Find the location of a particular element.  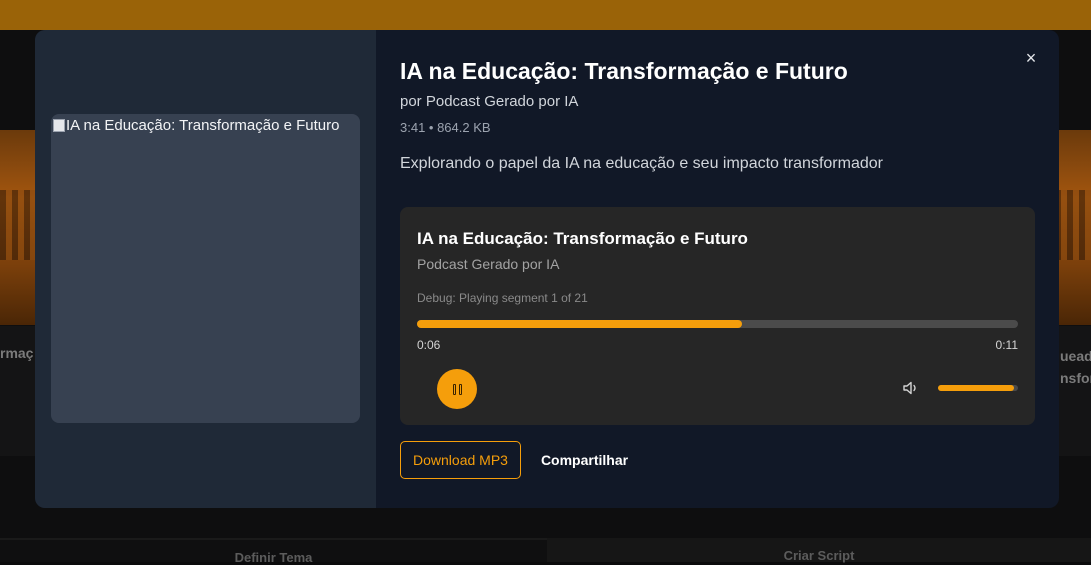

download-mp3-button: Download MP3 is located at coordinates (460, 460).